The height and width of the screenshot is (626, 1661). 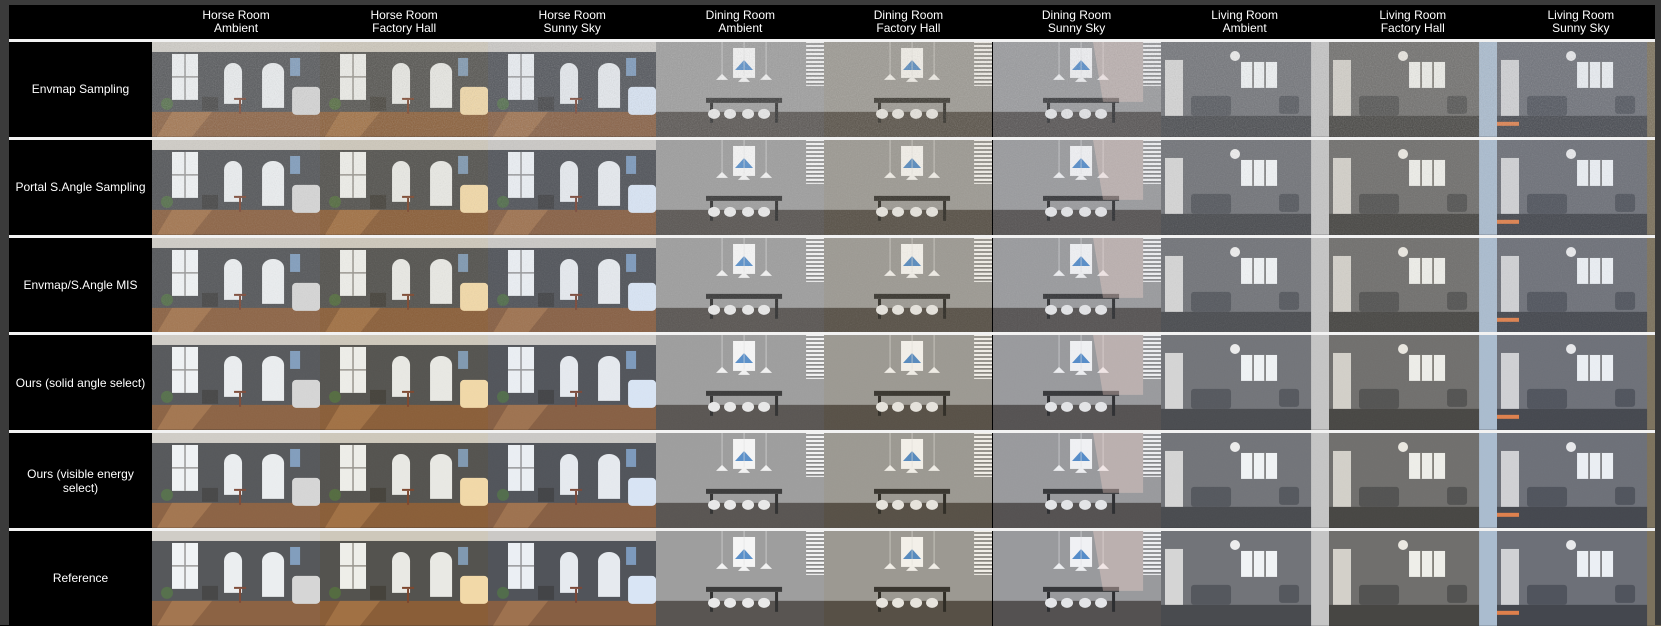 I want to click on column-header-living-room-factory-hall: Living Room Factory Hall, so click(x=1413, y=22).